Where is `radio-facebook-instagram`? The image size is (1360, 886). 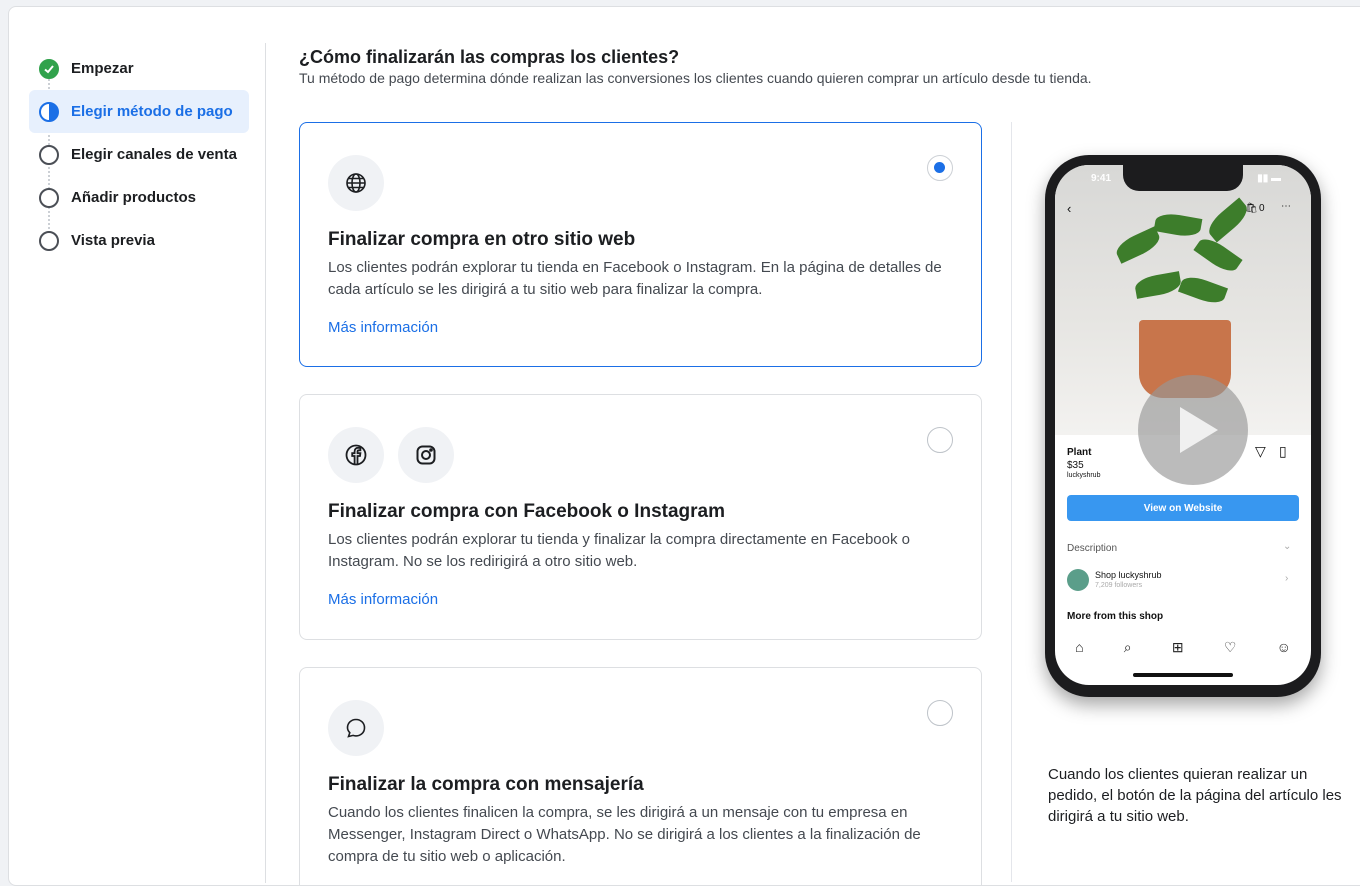
radio-facebook-instagram is located at coordinates (940, 440).